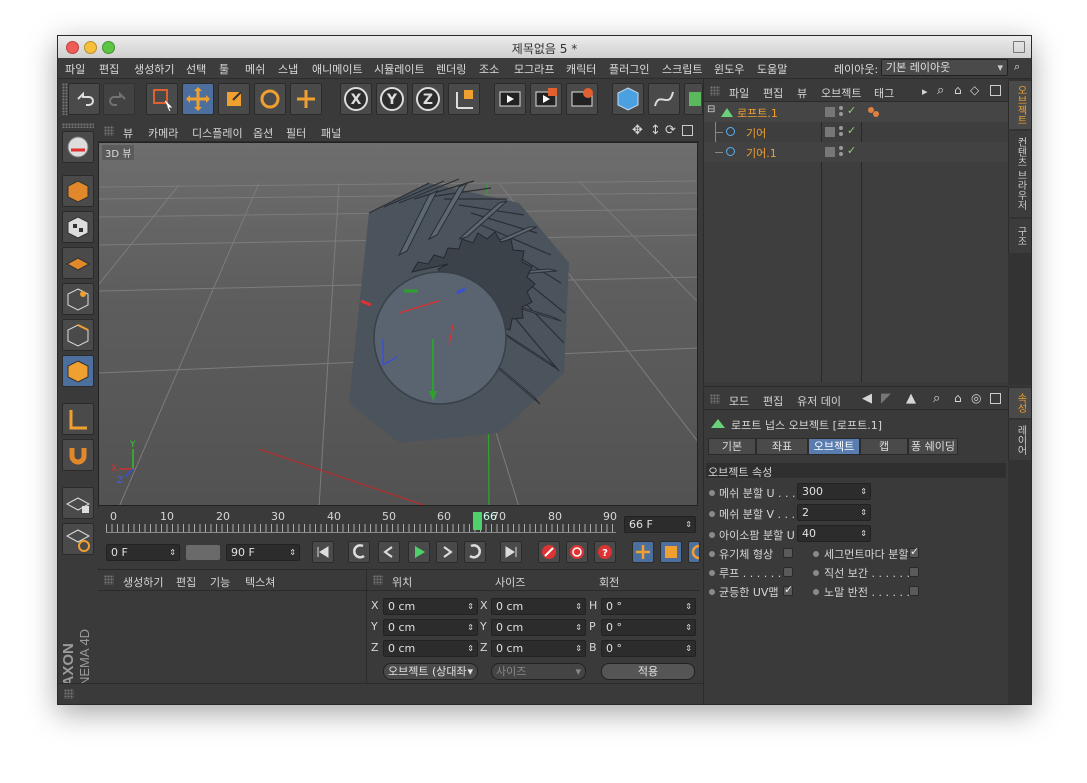 The width and height of the screenshot is (1087, 783). Describe the element at coordinates (933, 446) in the screenshot. I see `tab-phong: 퐁 쉐이딩` at that location.